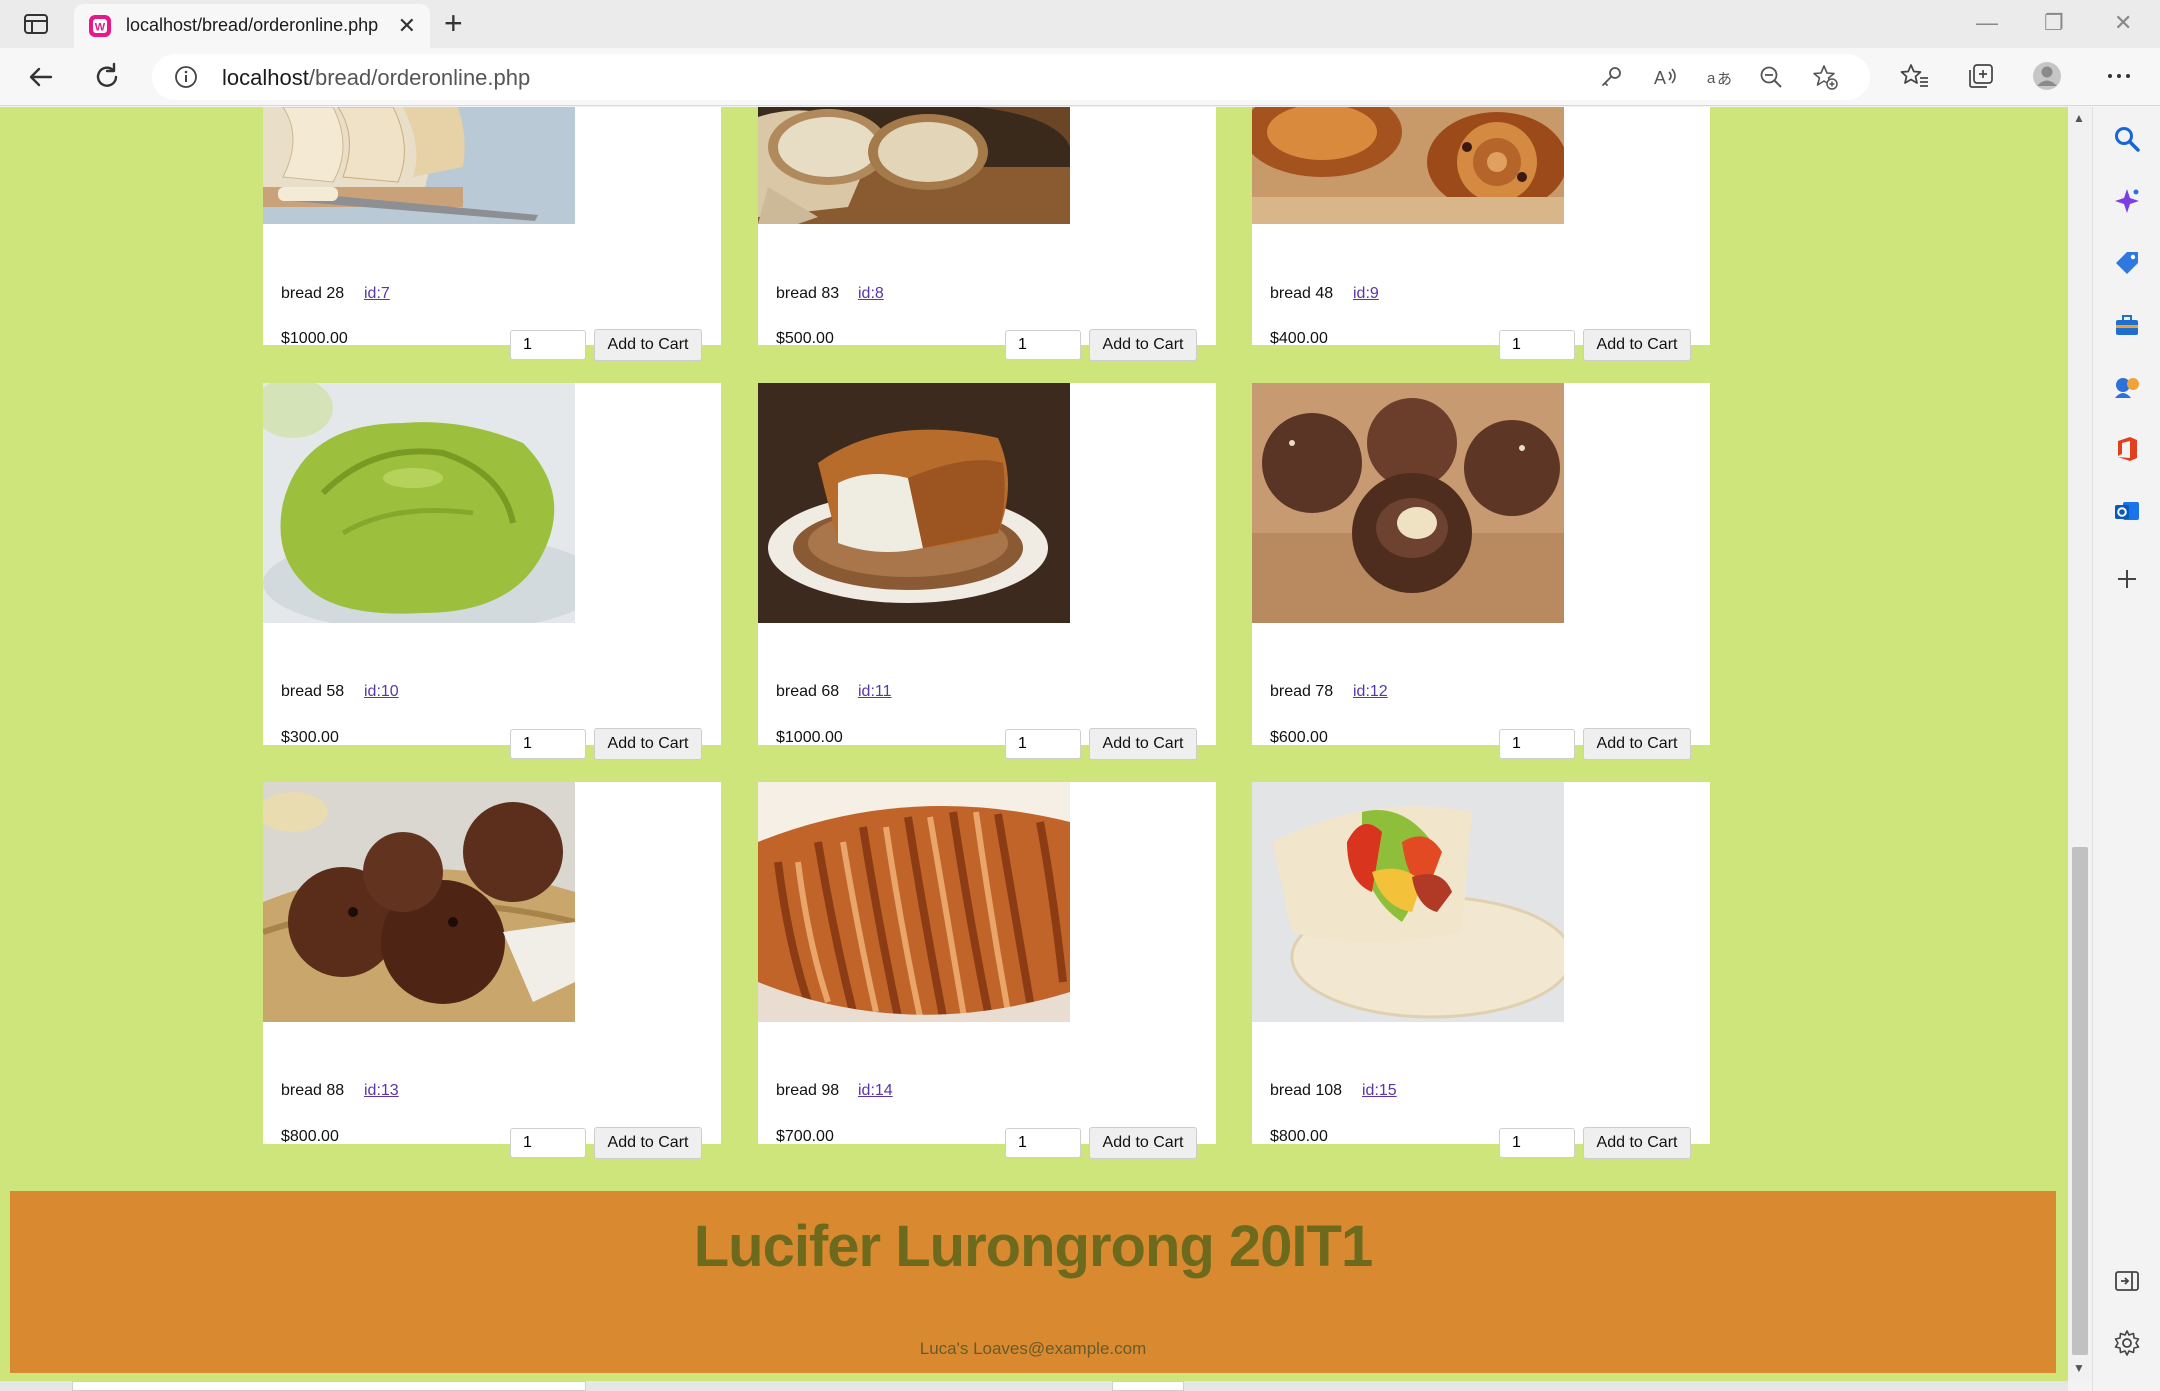  I want to click on new-tab-button: +, so click(453, 23).